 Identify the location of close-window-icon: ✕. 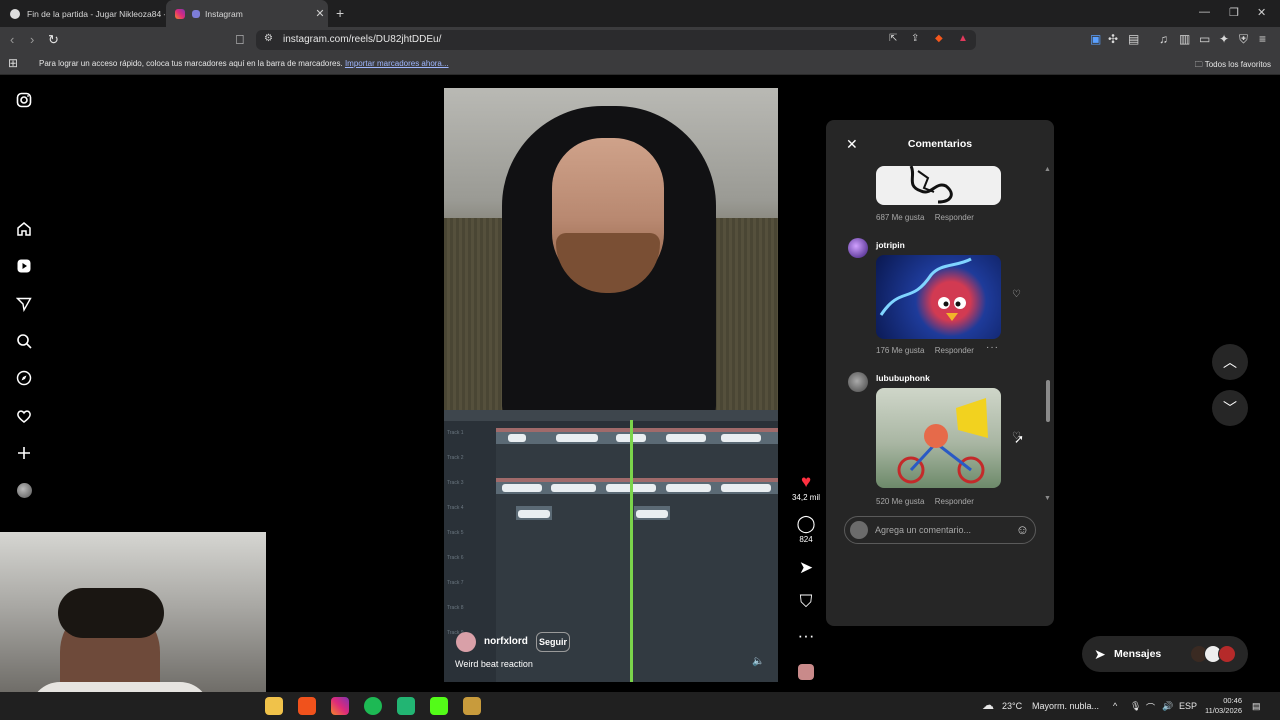
(1261, 12).